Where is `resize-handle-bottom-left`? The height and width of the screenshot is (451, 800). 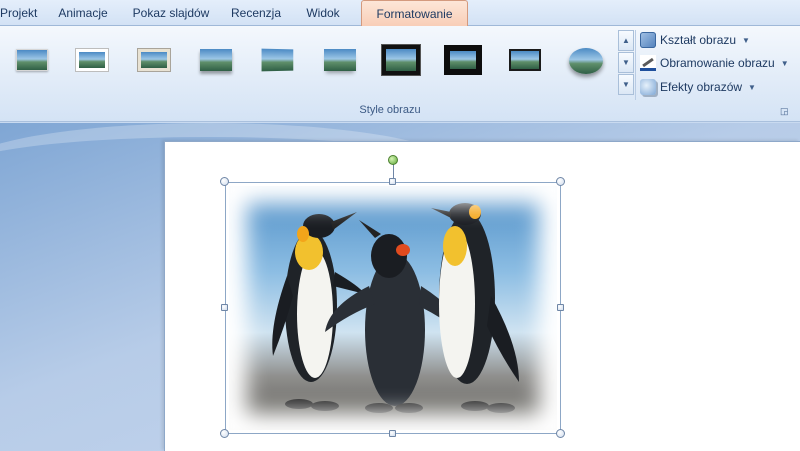 resize-handle-bottom-left is located at coordinates (224, 433).